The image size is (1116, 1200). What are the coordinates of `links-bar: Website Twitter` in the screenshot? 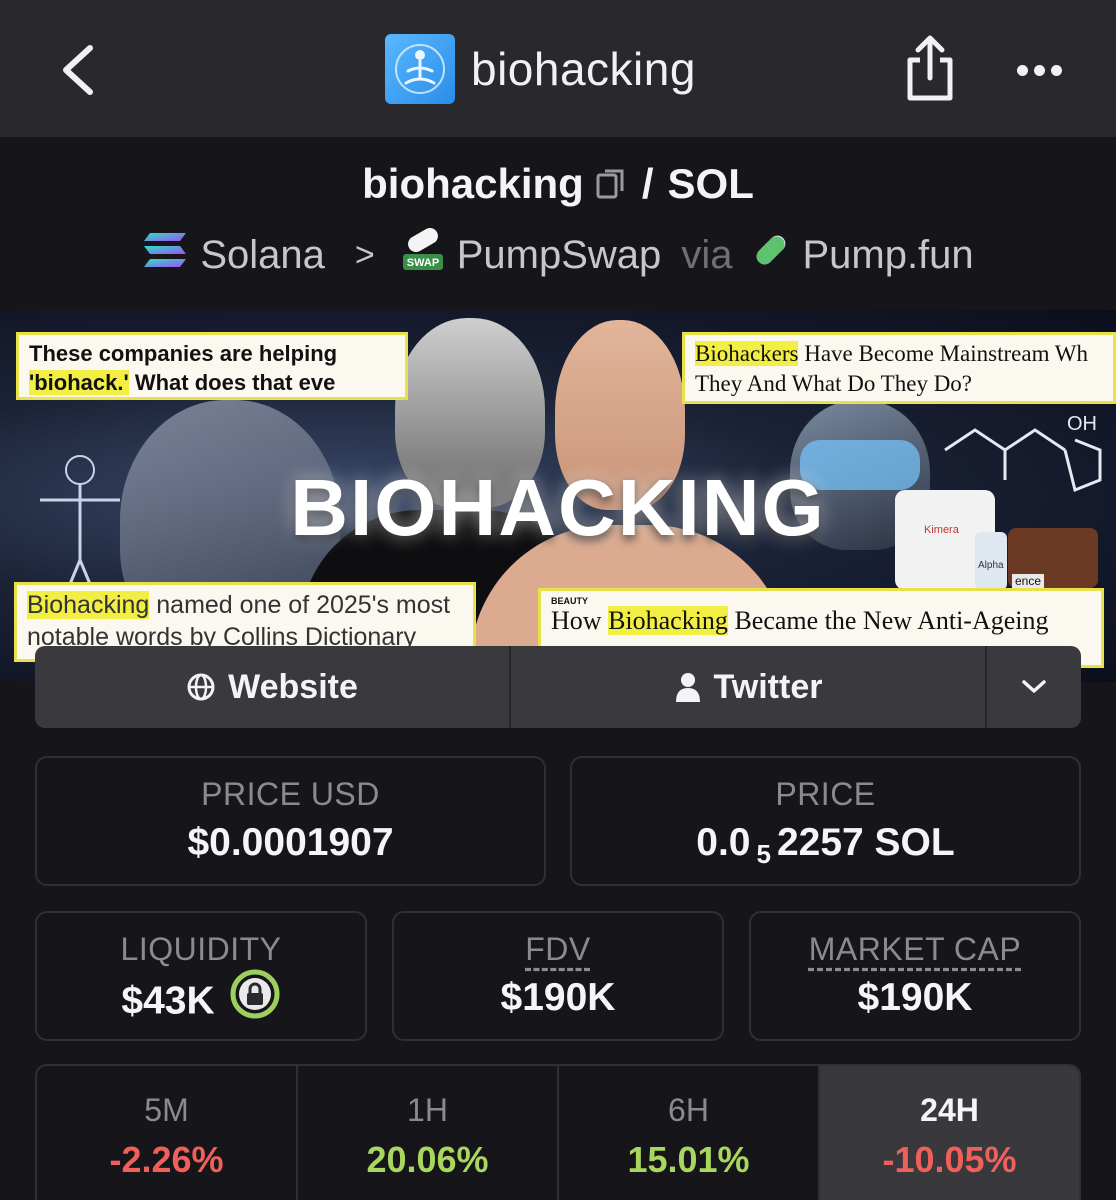 It's located at (558, 687).